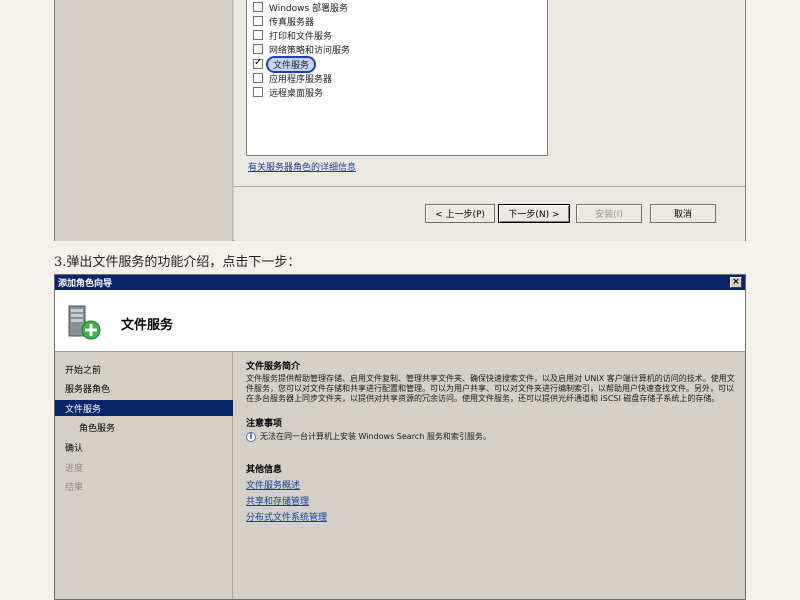 This screenshot has height=600, width=800. What do you see at coordinates (144, 120) in the screenshot?
I see `previous-wizard-nav-pane` at bounding box center [144, 120].